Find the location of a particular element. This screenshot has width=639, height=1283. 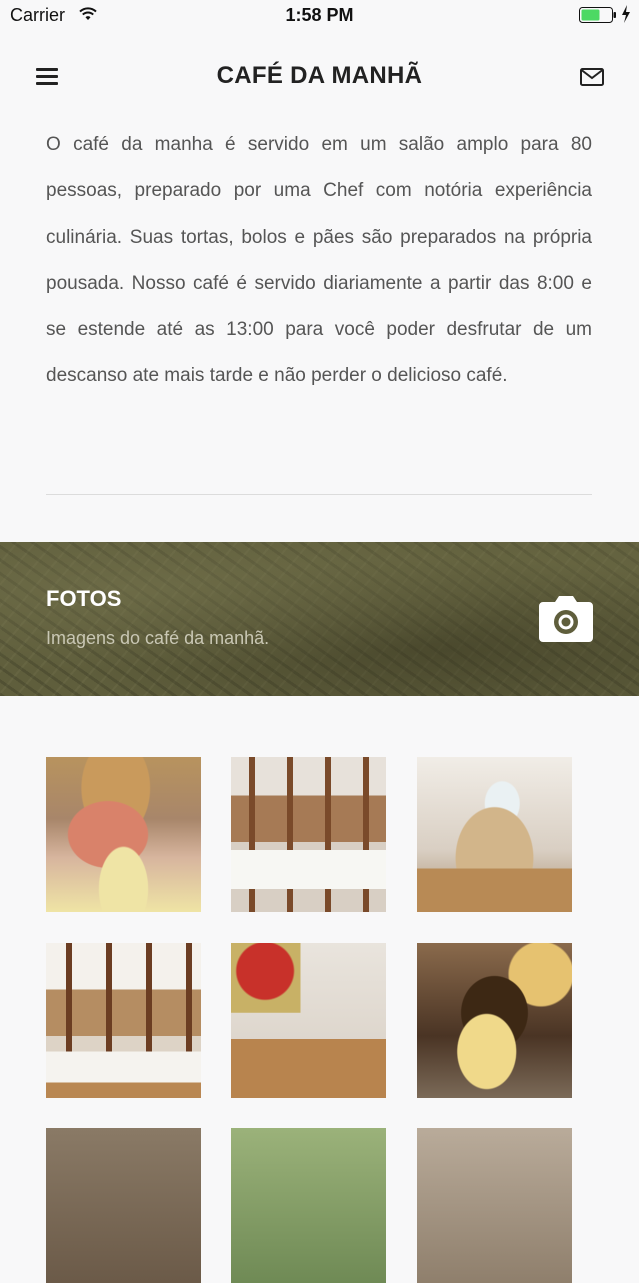

charging-icon is located at coordinates (626, 16).